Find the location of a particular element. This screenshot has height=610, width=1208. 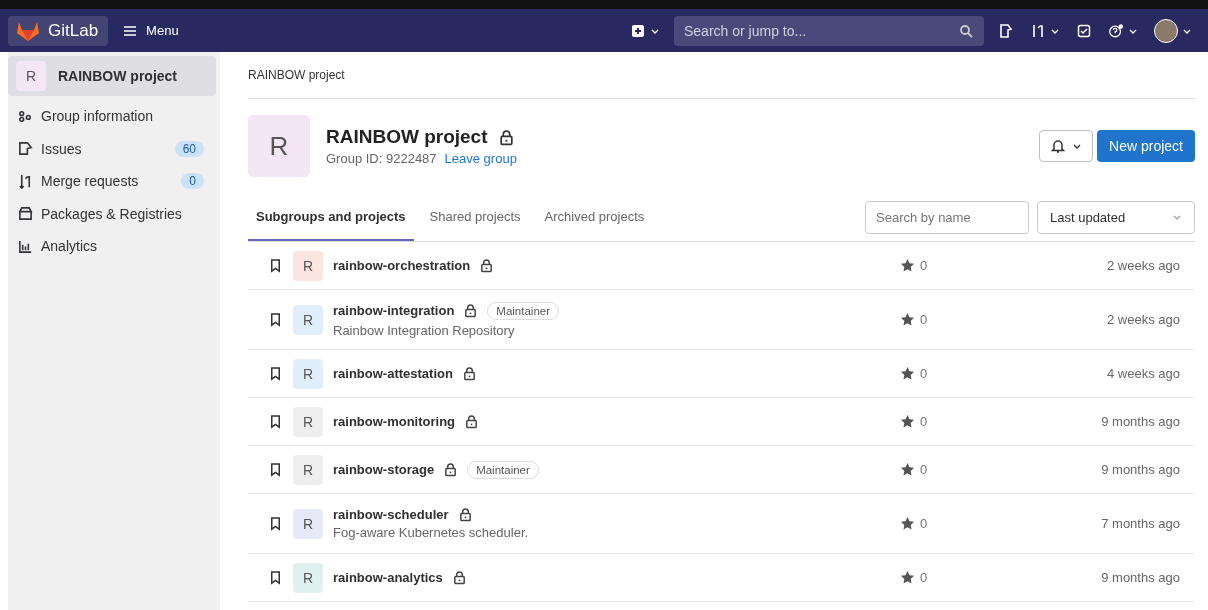

project-name-link: rainbow-monitoring is located at coordinates (394, 421).